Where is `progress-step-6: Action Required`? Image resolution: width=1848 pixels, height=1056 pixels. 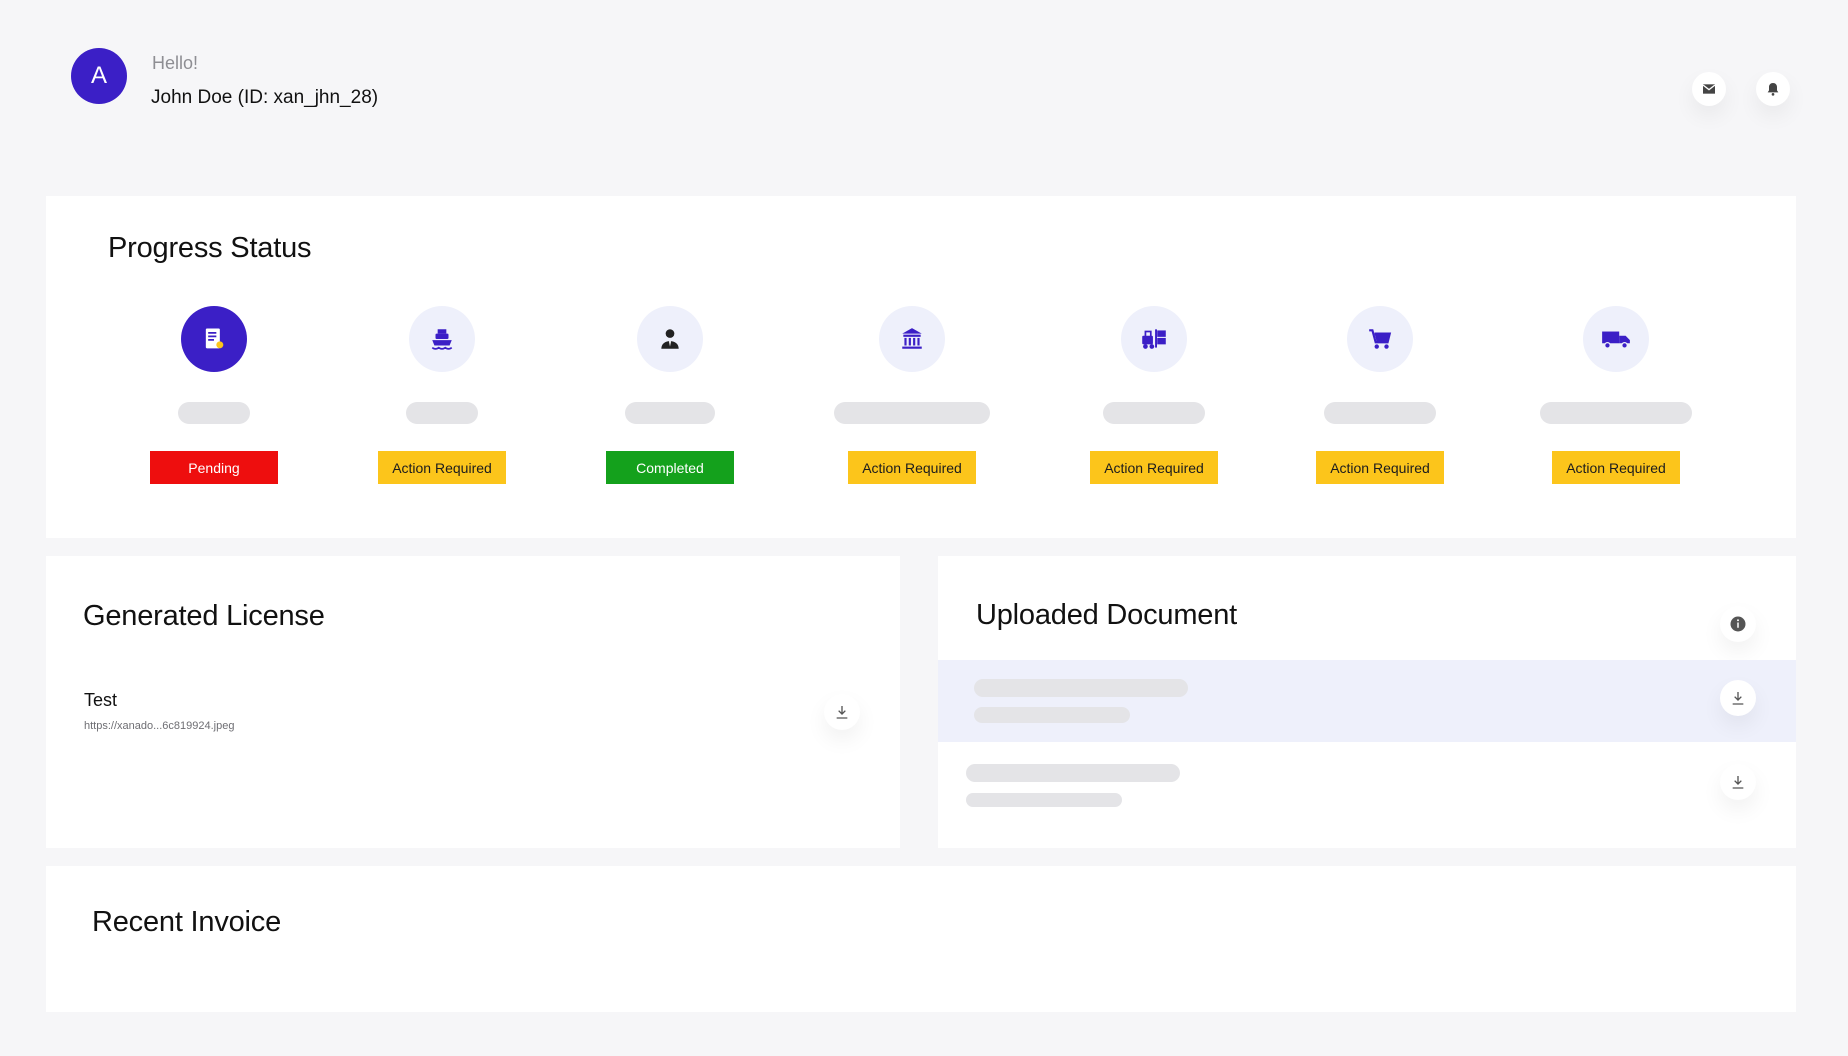
progress-step-6: Action Required is located at coordinates (1380, 406).